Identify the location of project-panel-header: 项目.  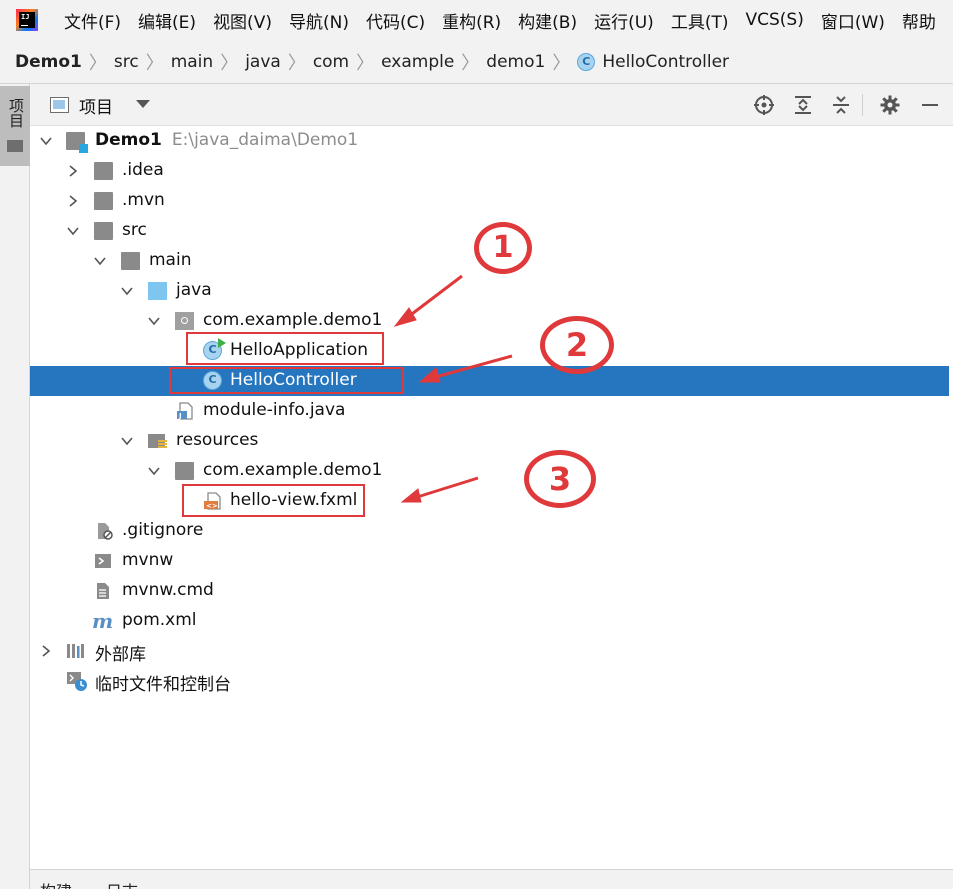
(491, 105).